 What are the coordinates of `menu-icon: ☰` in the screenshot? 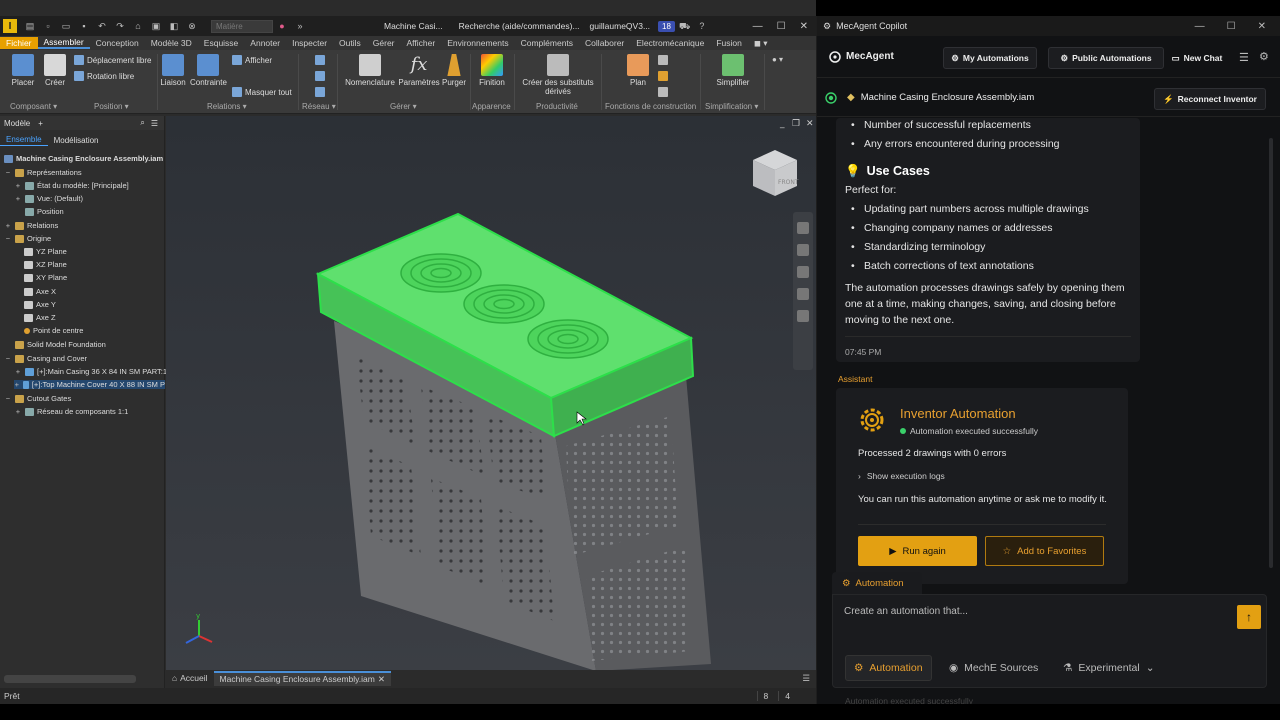 It's located at (1244, 57).